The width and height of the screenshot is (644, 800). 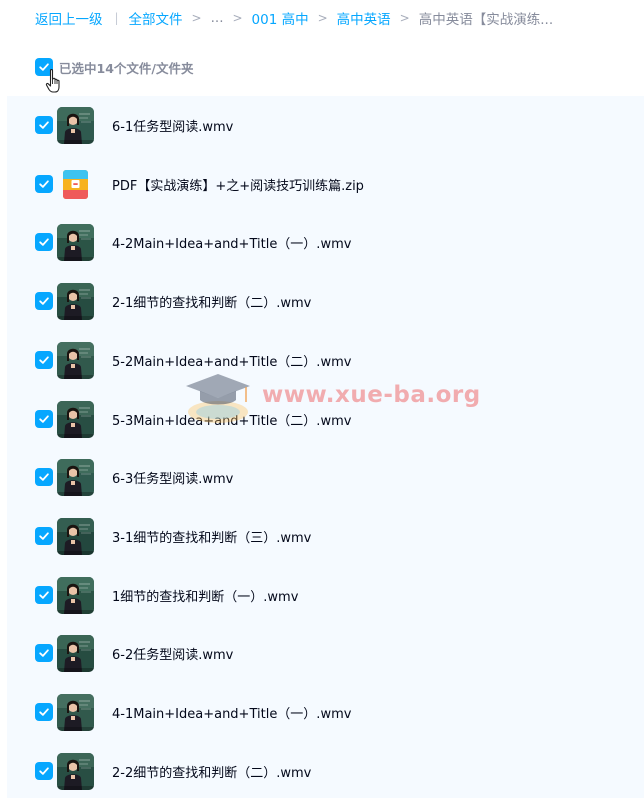 I want to click on file-name: 4-2Main+Idea+and+Title（一）.wmv, so click(x=231, y=242).